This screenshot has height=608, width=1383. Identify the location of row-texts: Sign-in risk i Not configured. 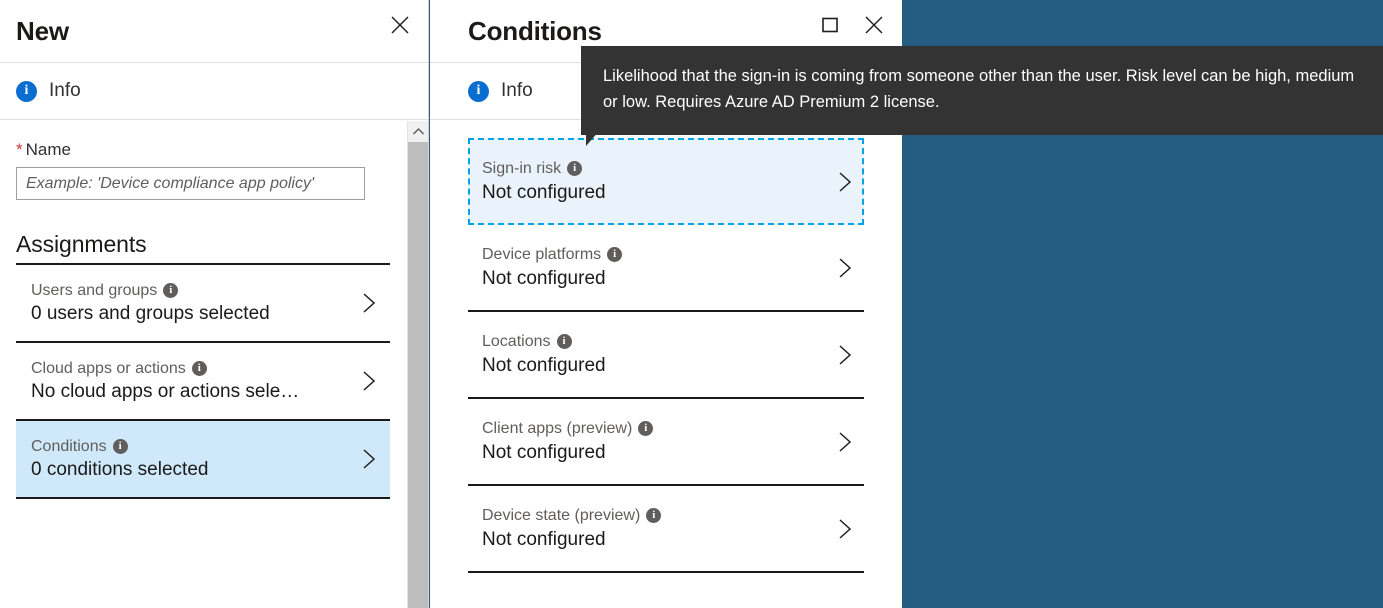
(544, 182).